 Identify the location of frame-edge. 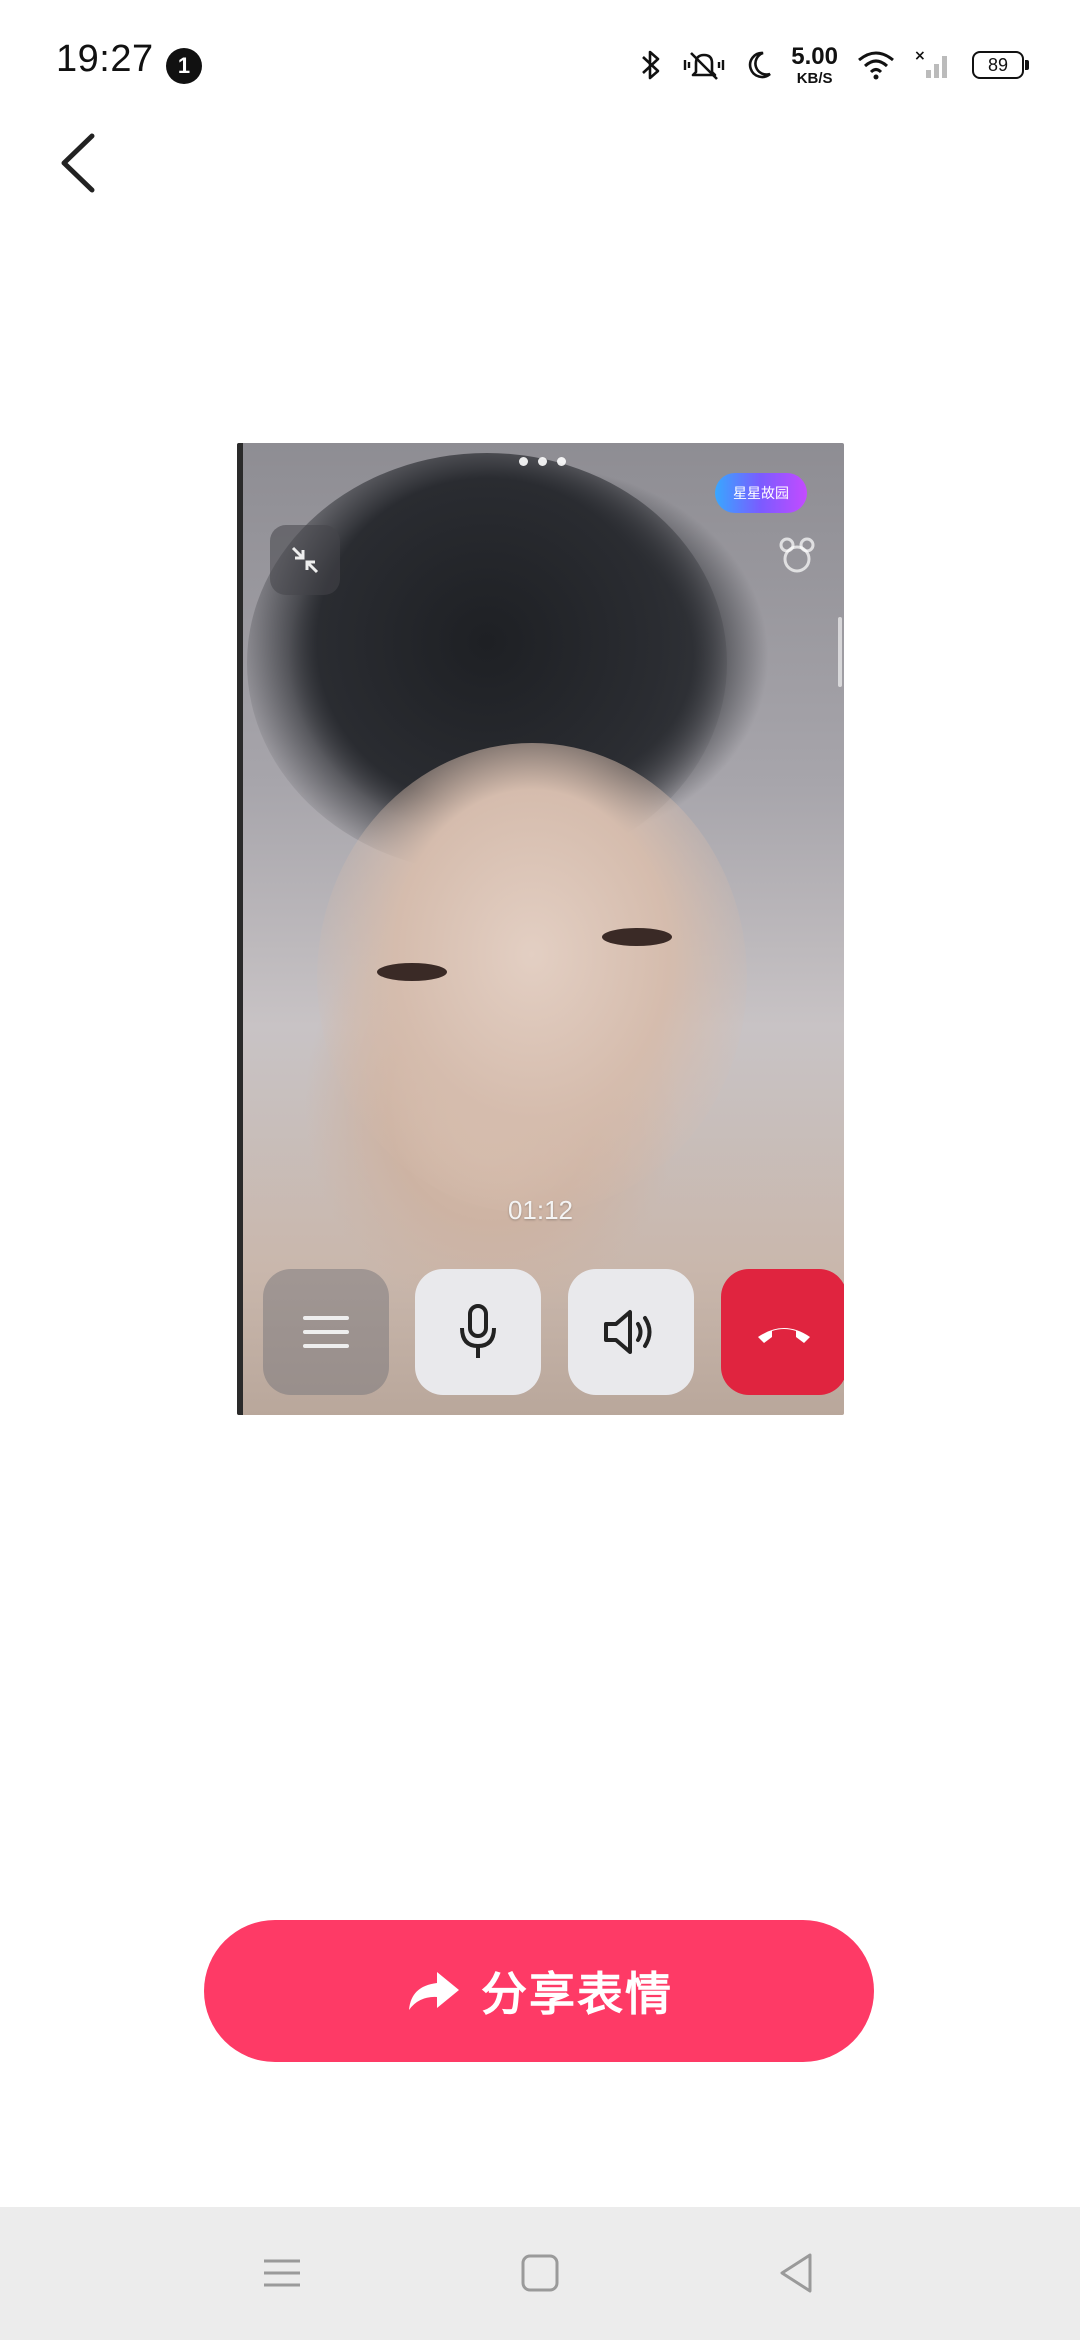
(240, 929).